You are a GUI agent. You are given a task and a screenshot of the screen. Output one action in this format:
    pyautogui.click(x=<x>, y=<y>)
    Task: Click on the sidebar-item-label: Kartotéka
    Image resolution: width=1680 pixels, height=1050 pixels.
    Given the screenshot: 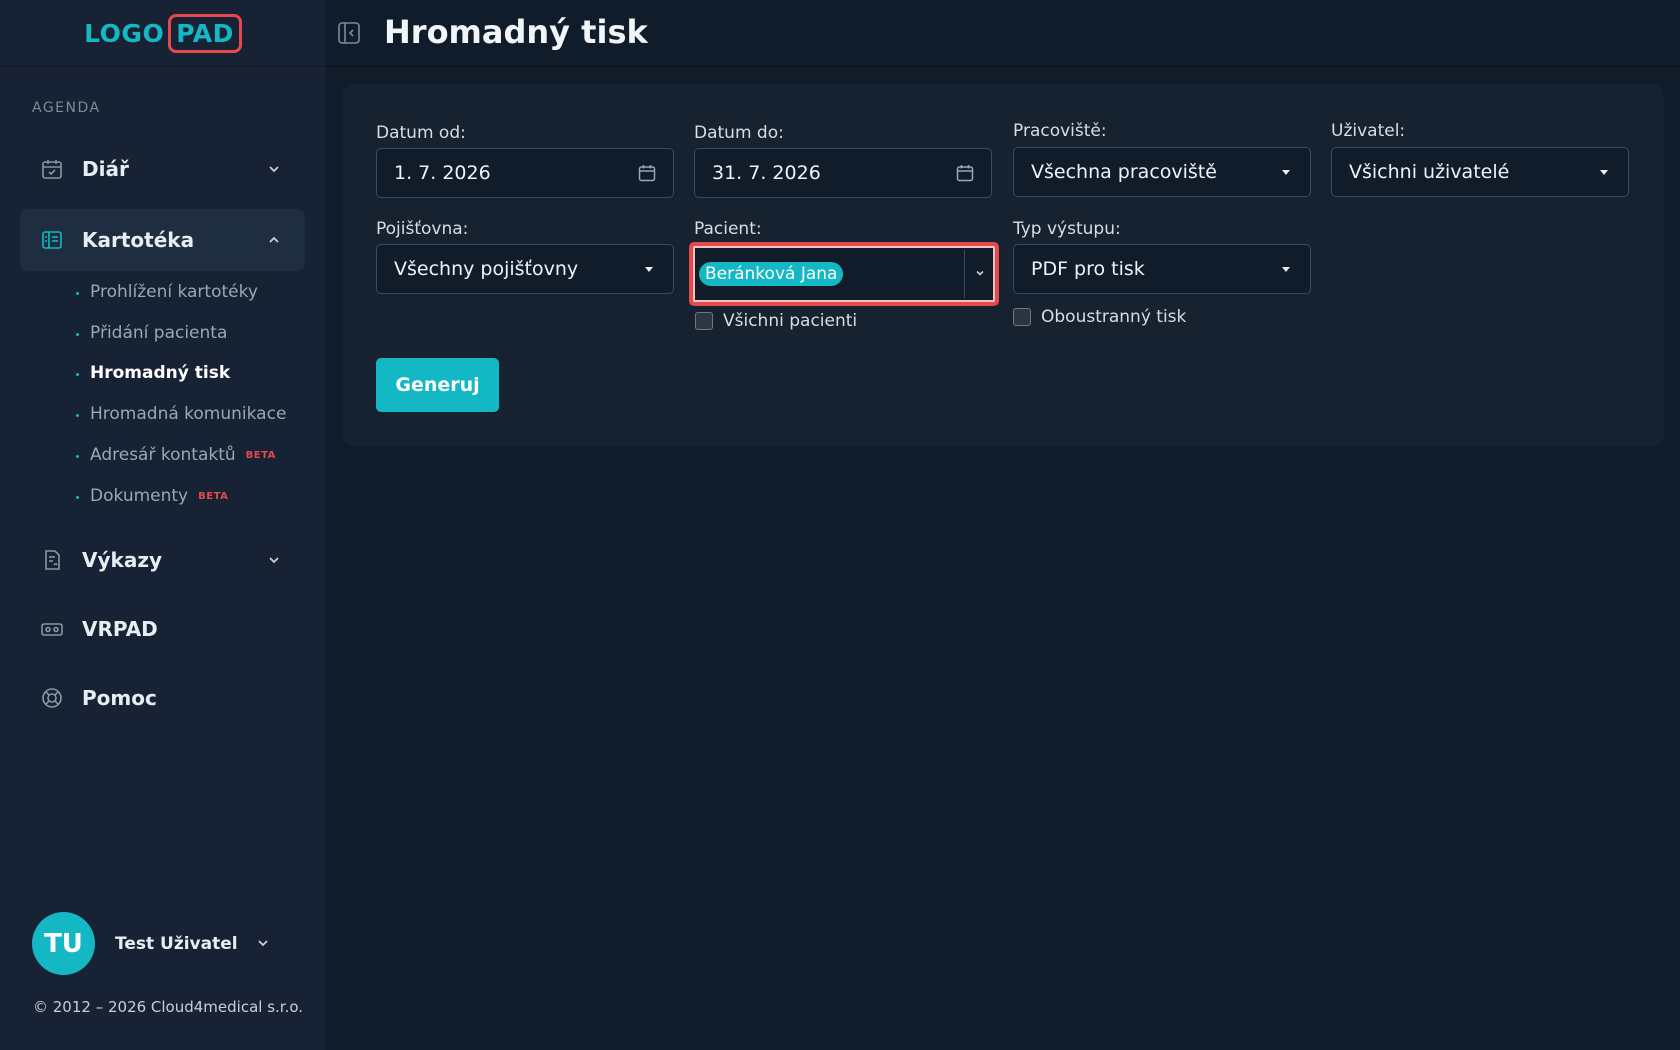 What is the action you would take?
    pyautogui.click(x=138, y=240)
    